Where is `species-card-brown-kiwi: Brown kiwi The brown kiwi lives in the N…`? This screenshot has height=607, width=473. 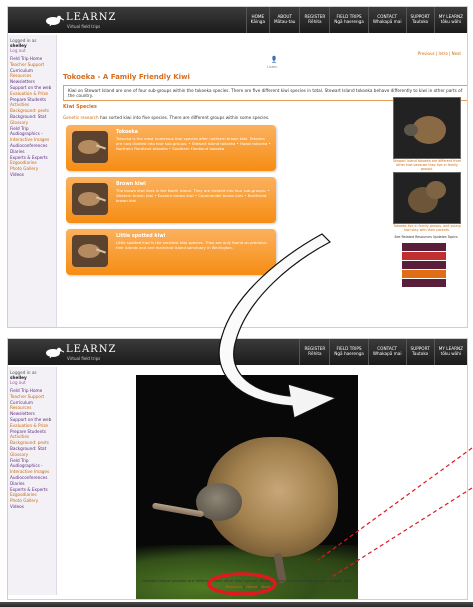 species-card-brown-kiwi: Brown kiwi The brown kiwi lives in the N… is located at coordinates (171, 200).